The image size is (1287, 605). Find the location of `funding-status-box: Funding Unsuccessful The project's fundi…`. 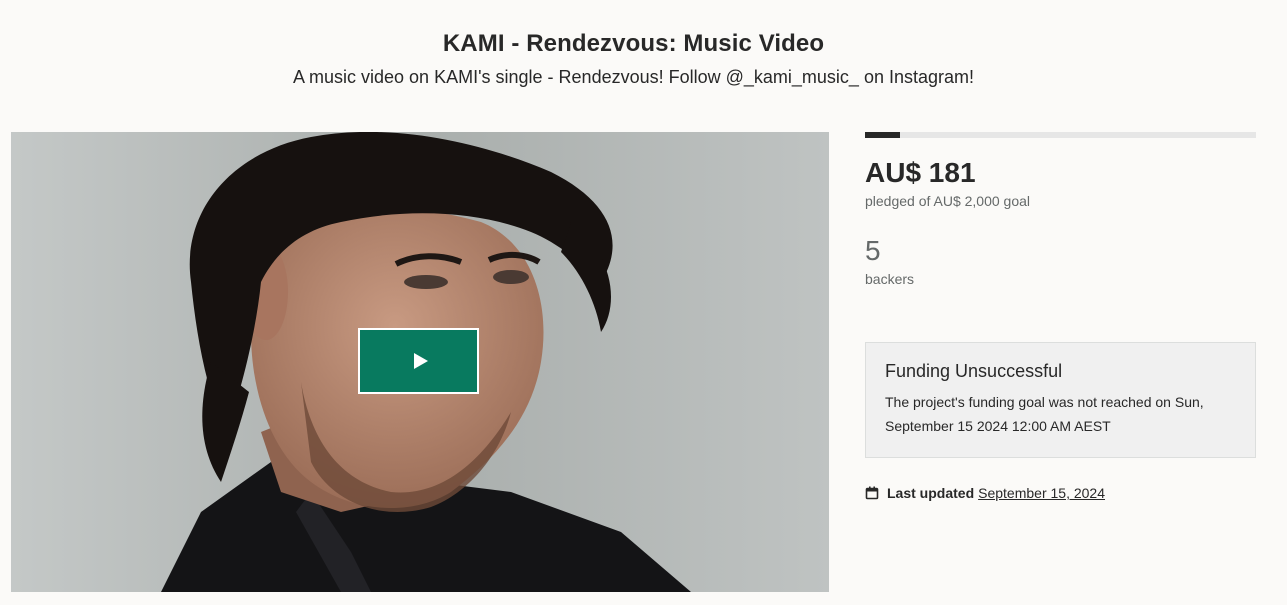

funding-status-box: Funding Unsuccessful The project's fundi… is located at coordinates (1060, 400).